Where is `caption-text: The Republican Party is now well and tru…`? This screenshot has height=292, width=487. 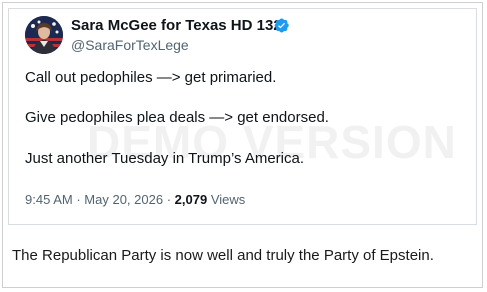
caption-text: The Republican Party is now well and tru… is located at coordinates (223, 255).